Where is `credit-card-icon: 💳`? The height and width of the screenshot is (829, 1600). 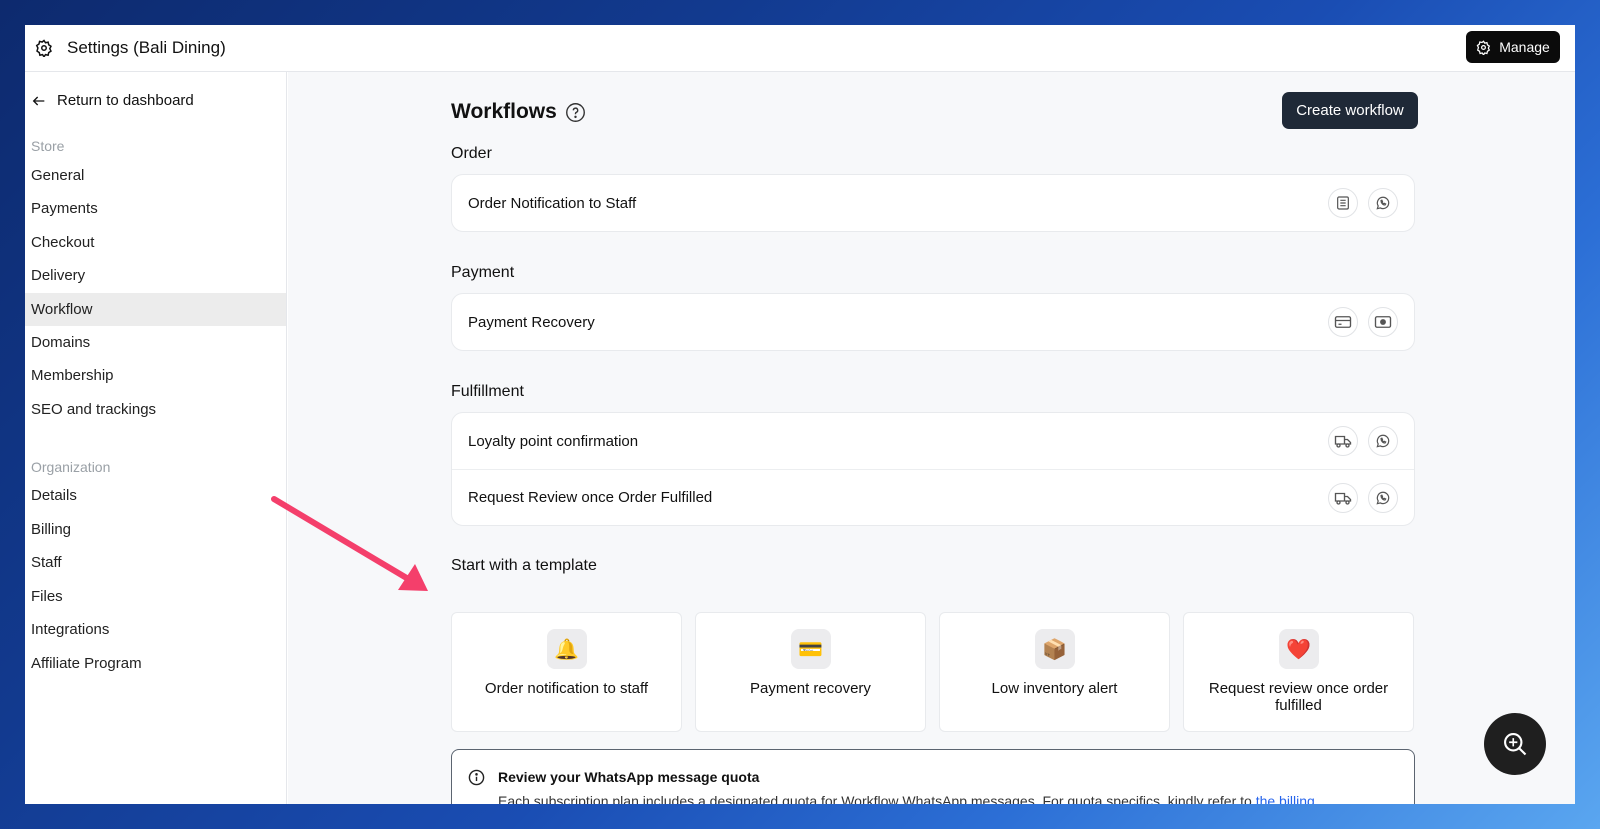
credit-card-icon: 💳 is located at coordinates (810, 649).